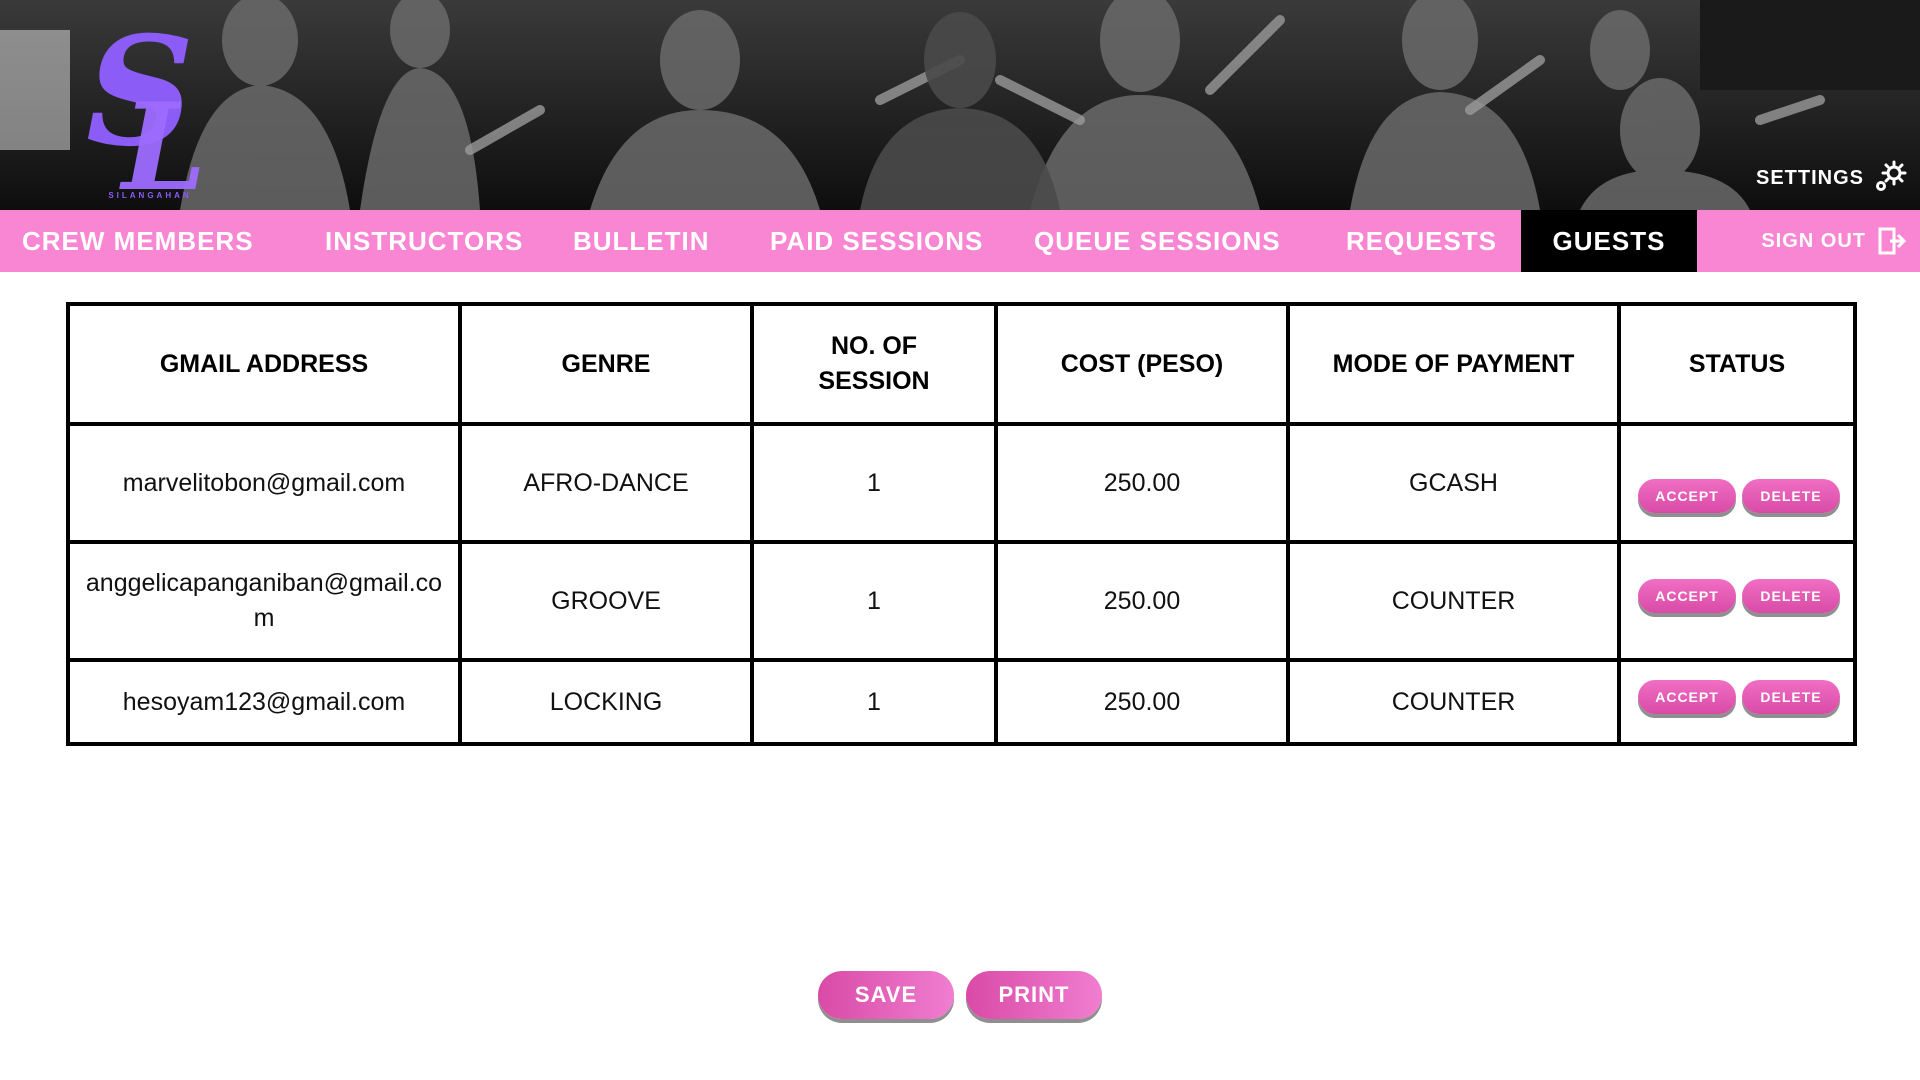 Image resolution: width=1920 pixels, height=1080 pixels. What do you see at coordinates (1892, 241) in the screenshot?
I see `sign-out-icon` at bounding box center [1892, 241].